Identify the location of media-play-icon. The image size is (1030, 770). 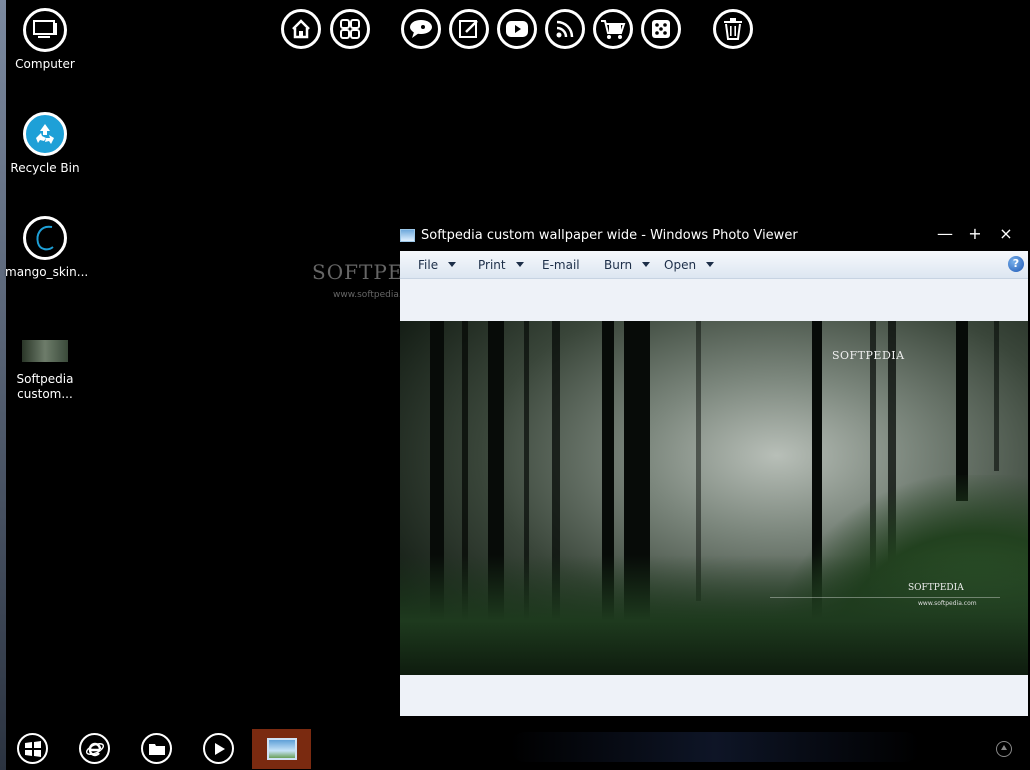
(219, 748).